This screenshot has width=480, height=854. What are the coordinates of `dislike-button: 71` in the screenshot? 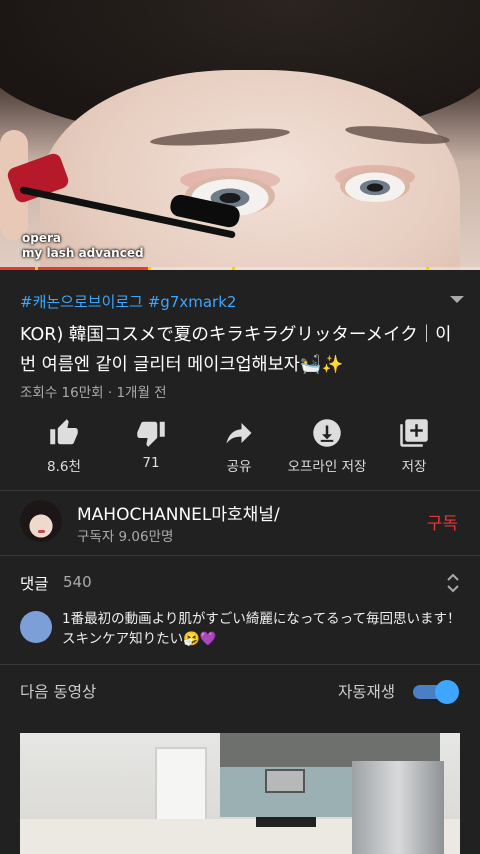 It's located at (151, 447).